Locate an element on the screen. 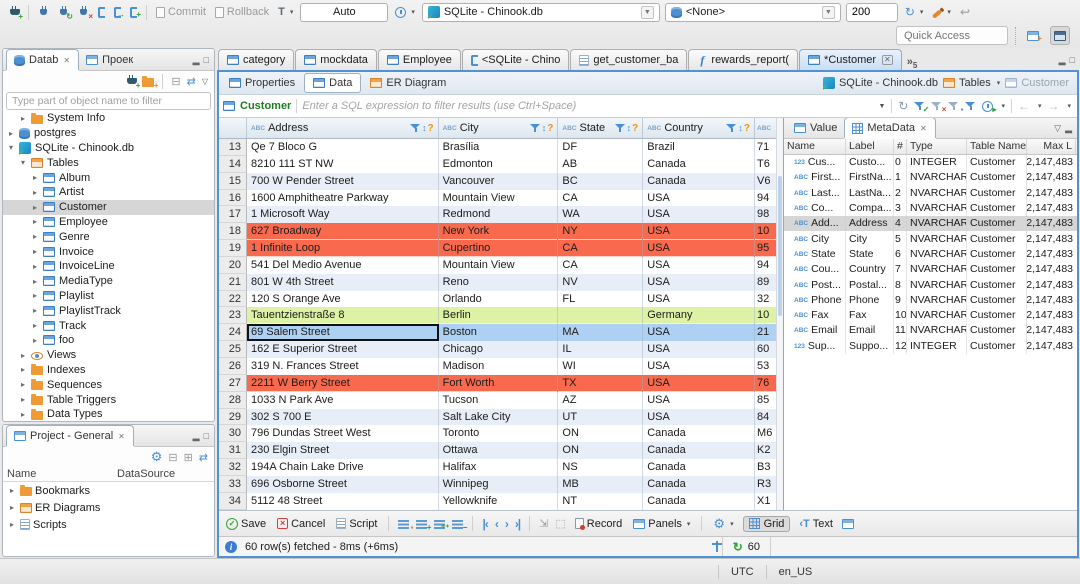  grid-cell: 60 is located at coordinates (765, 349).